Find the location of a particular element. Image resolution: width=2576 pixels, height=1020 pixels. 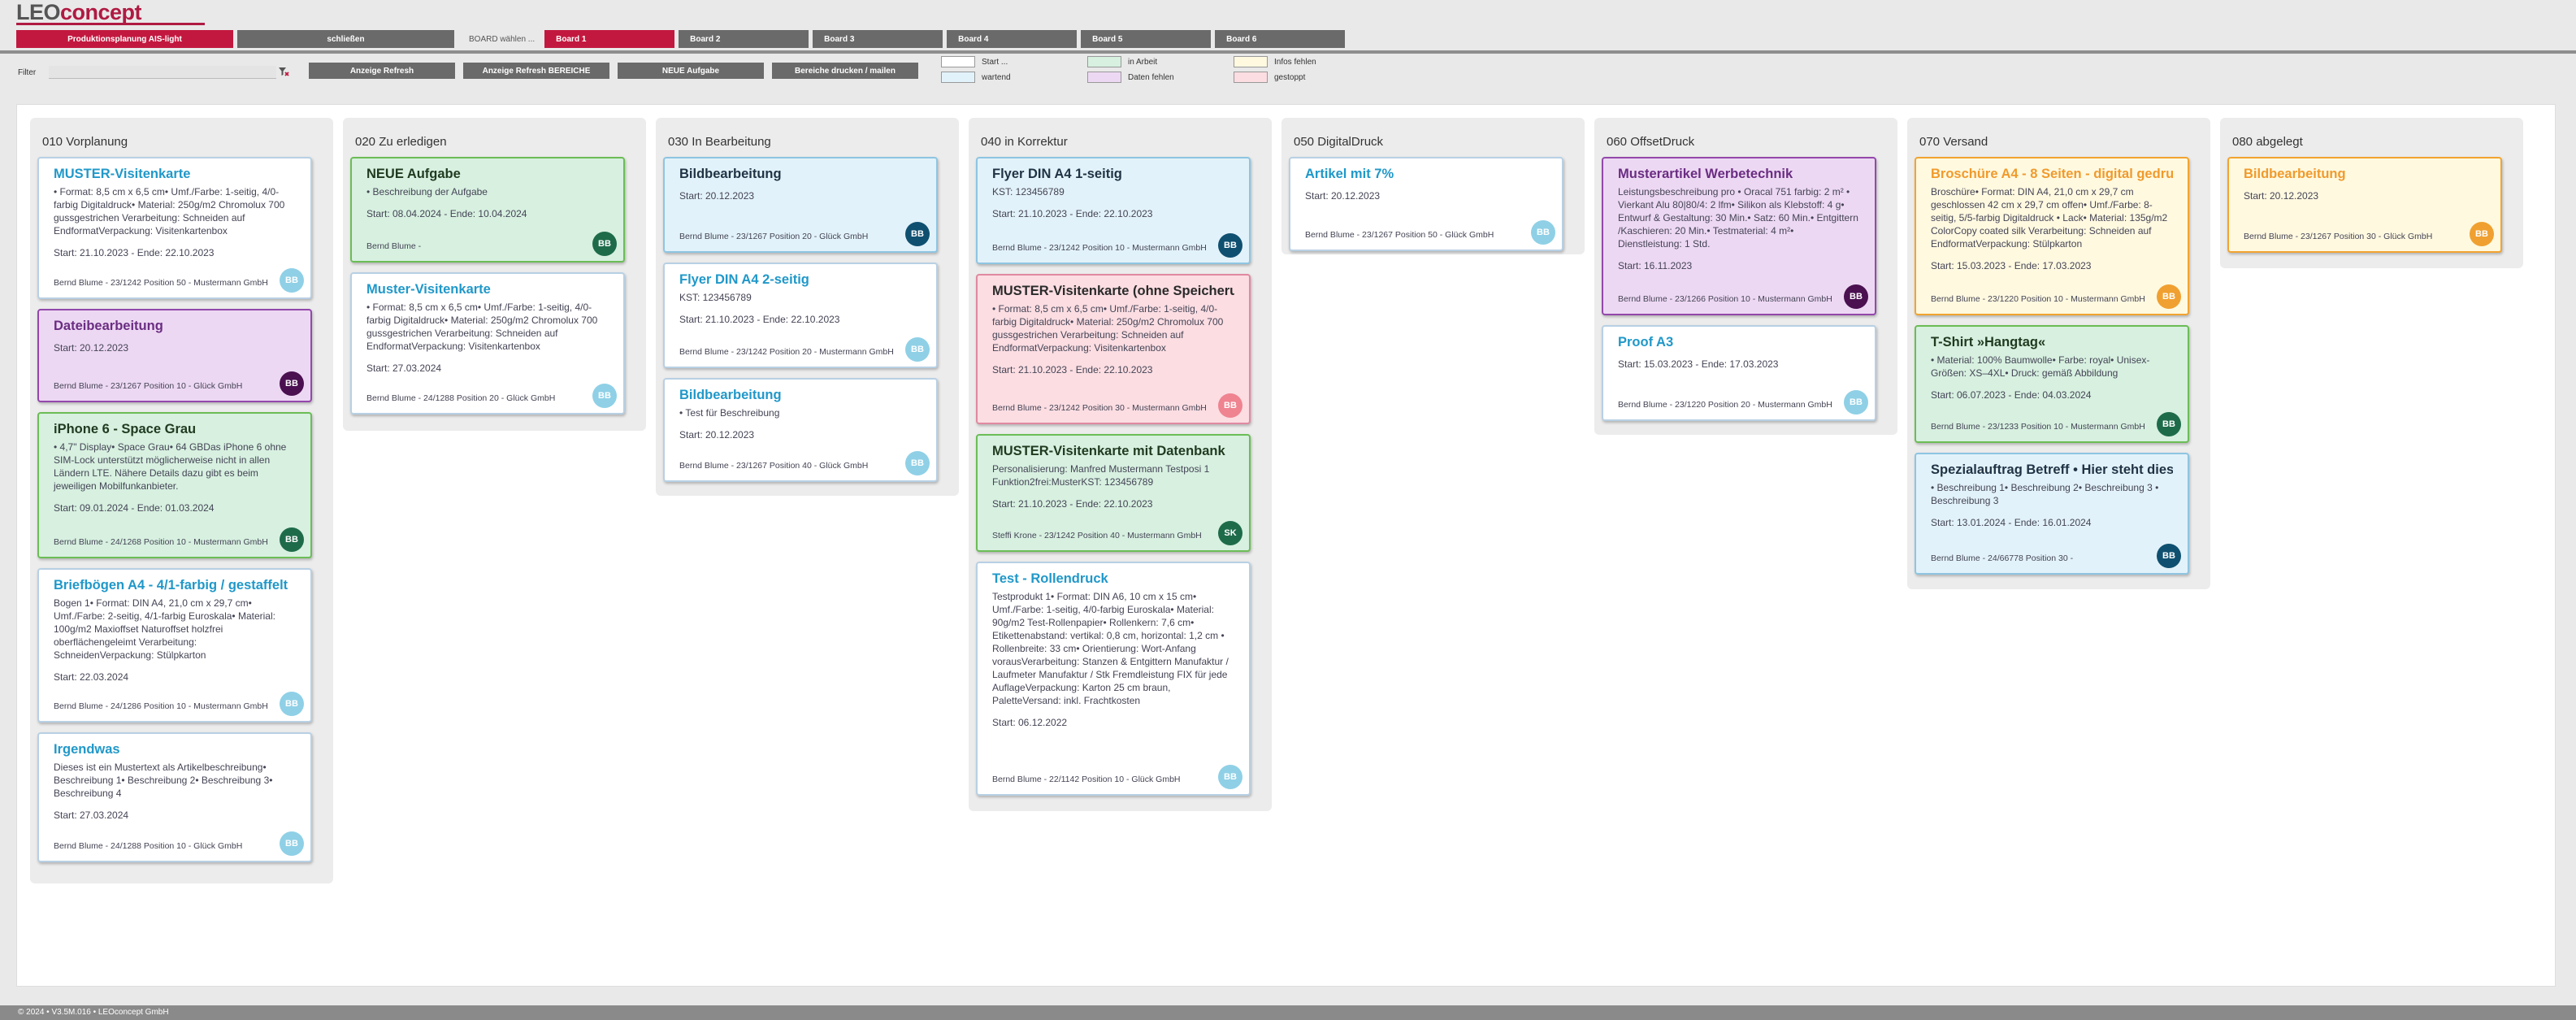

card-dates: Start: 13.01.2024 - Ende: 16.01.2024 is located at coordinates (2011, 522).